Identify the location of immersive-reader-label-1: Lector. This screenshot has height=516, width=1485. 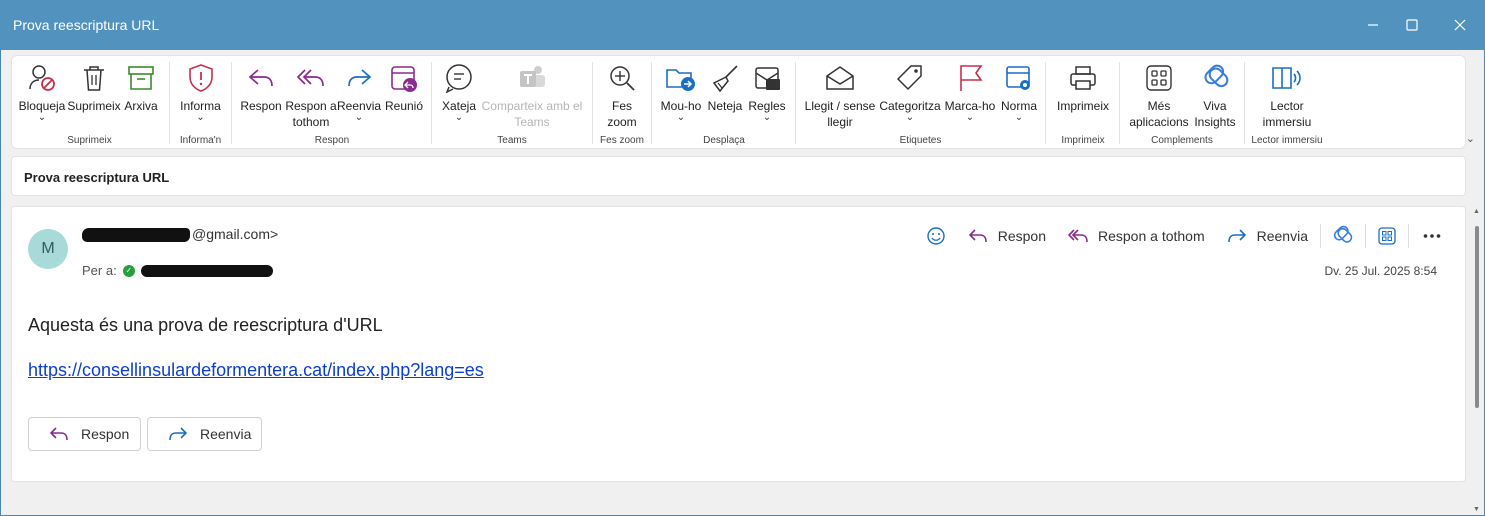
(1287, 106).